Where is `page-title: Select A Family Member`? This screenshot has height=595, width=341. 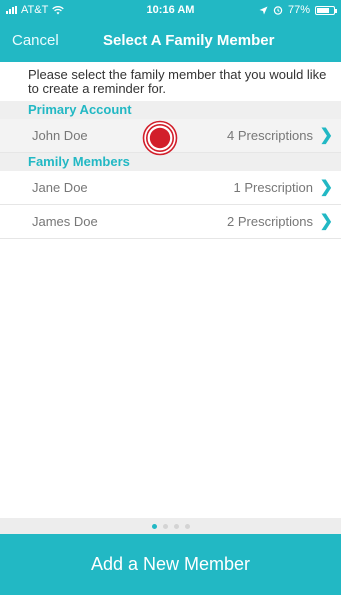
page-title: Select A Family Member is located at coordinates (189, 40).